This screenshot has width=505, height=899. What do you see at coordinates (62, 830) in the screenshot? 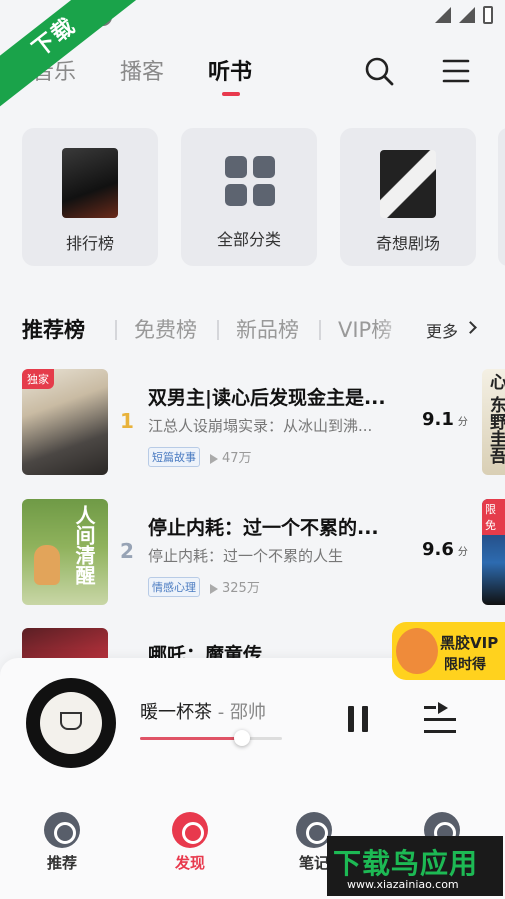
I see `netease-logo-icon` at bounding box center [62, 830].